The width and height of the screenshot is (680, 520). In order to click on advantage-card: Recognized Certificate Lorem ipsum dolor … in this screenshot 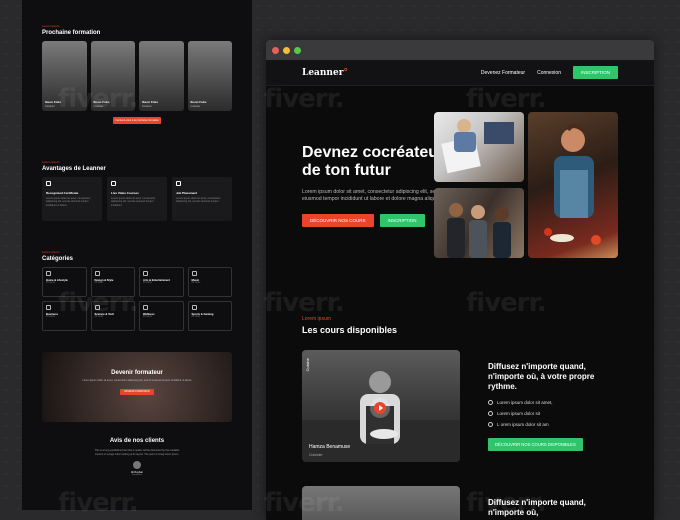, I will do `click(72, 199)`.